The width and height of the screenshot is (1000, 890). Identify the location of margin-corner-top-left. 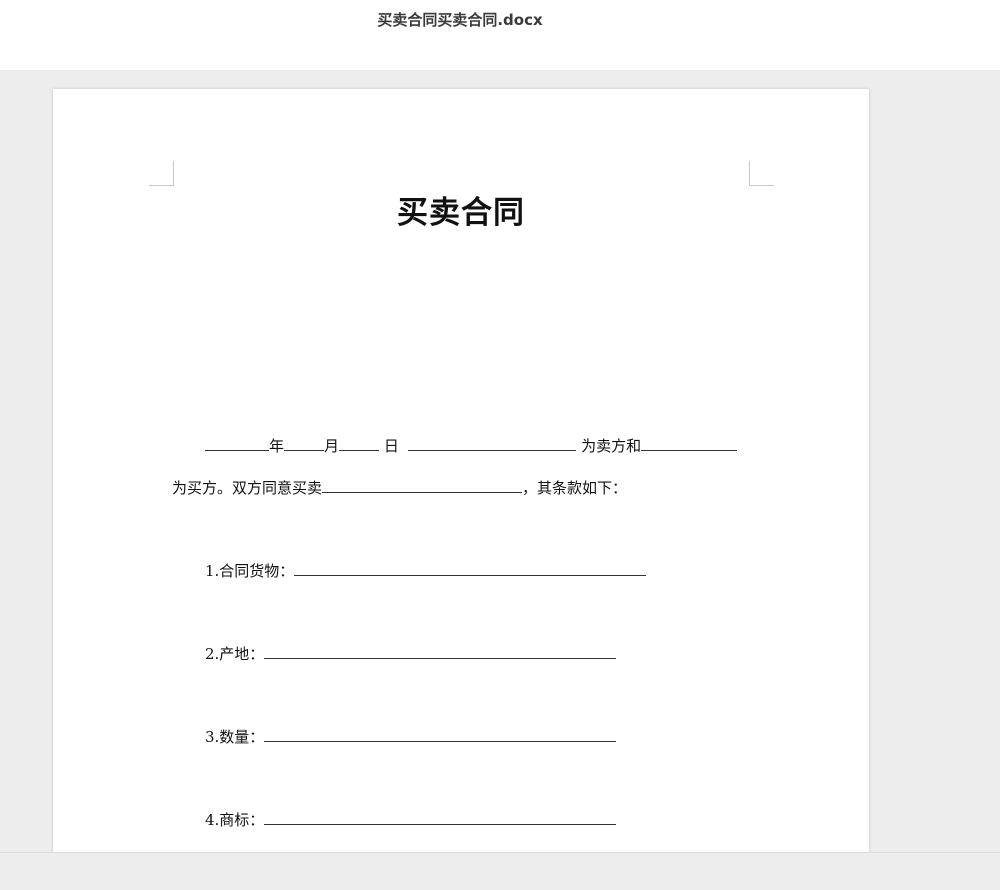
(161, 173).